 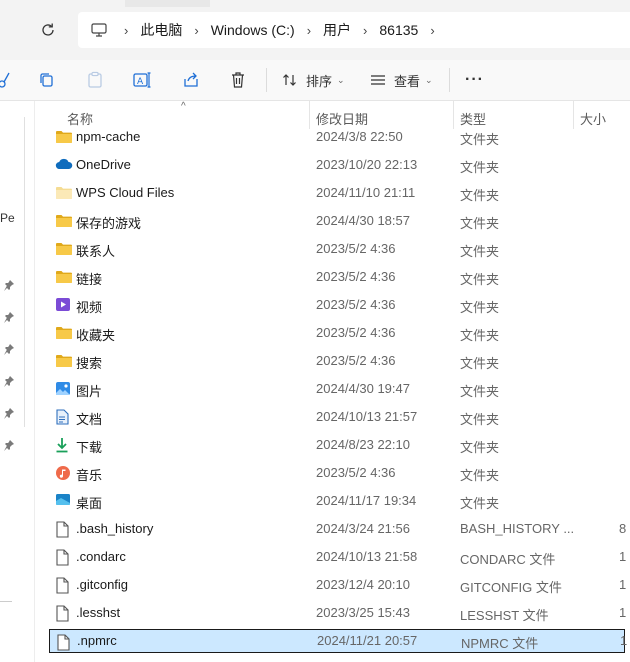 I want to click on file-modified-date: 2024/11/21 20:57, so click(x=367, y=640).